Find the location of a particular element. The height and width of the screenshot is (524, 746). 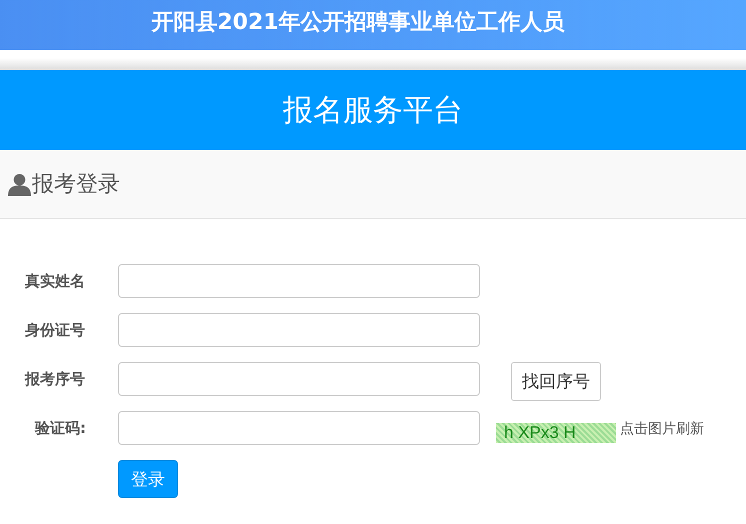

platform-title: 报名服务平台 is located at coordinates (373, 111).